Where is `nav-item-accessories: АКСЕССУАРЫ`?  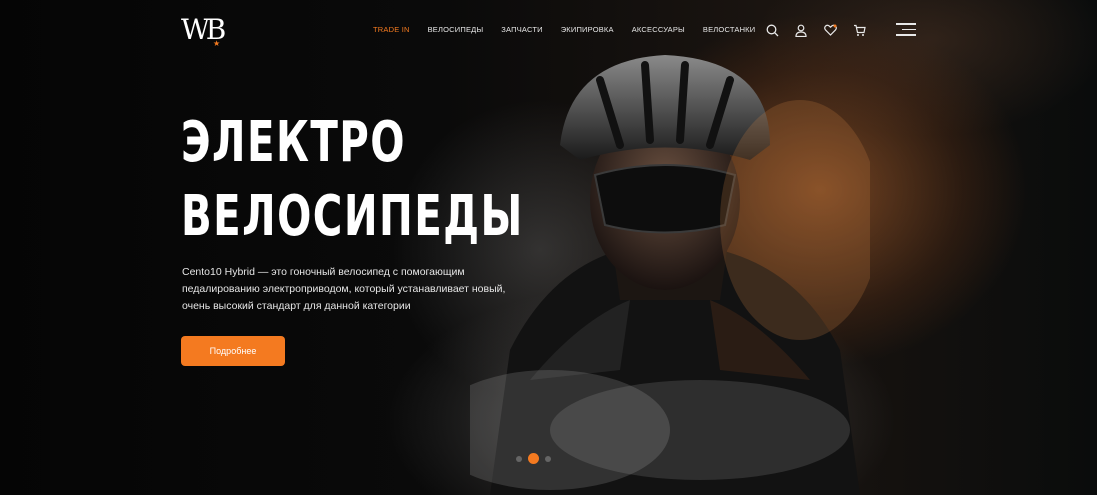
nav-item-accessories: АКСЕССУАРЫ is located at coordinates (658, 30).